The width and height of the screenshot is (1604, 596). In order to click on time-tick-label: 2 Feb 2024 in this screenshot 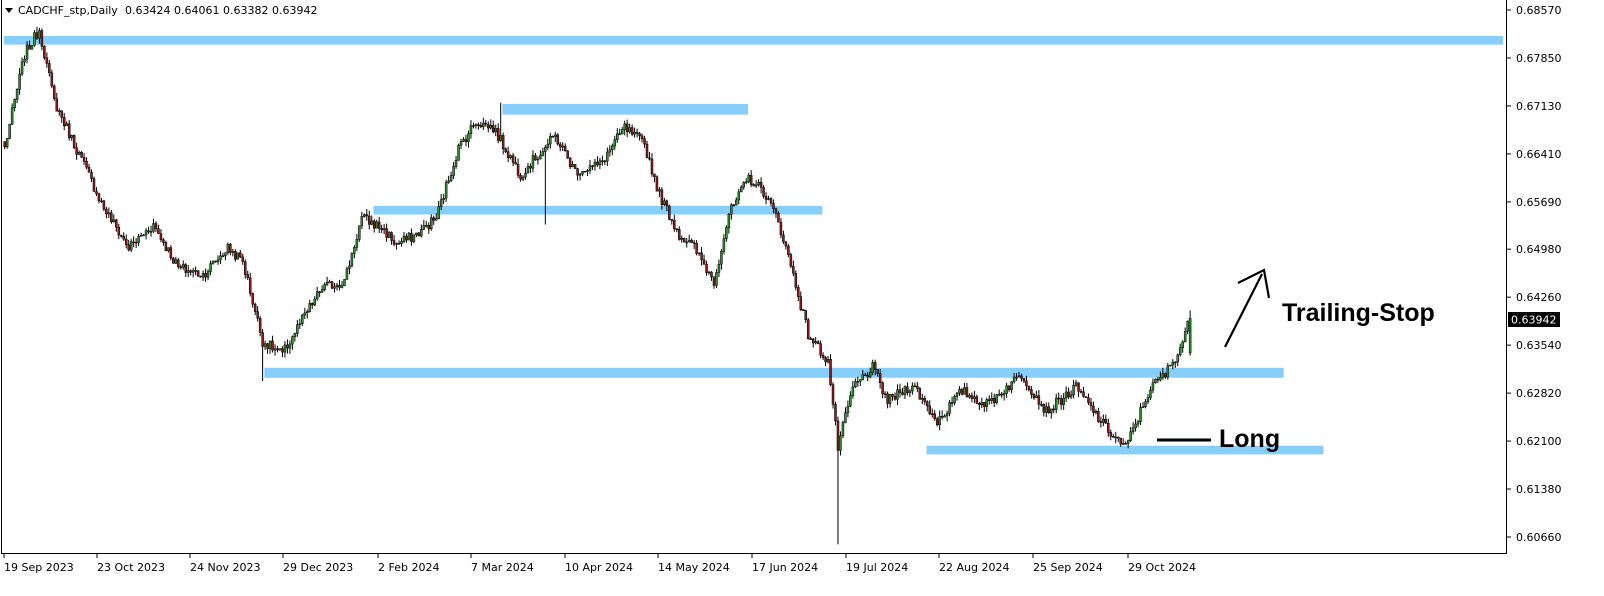, I will do `click(408, 567)`.